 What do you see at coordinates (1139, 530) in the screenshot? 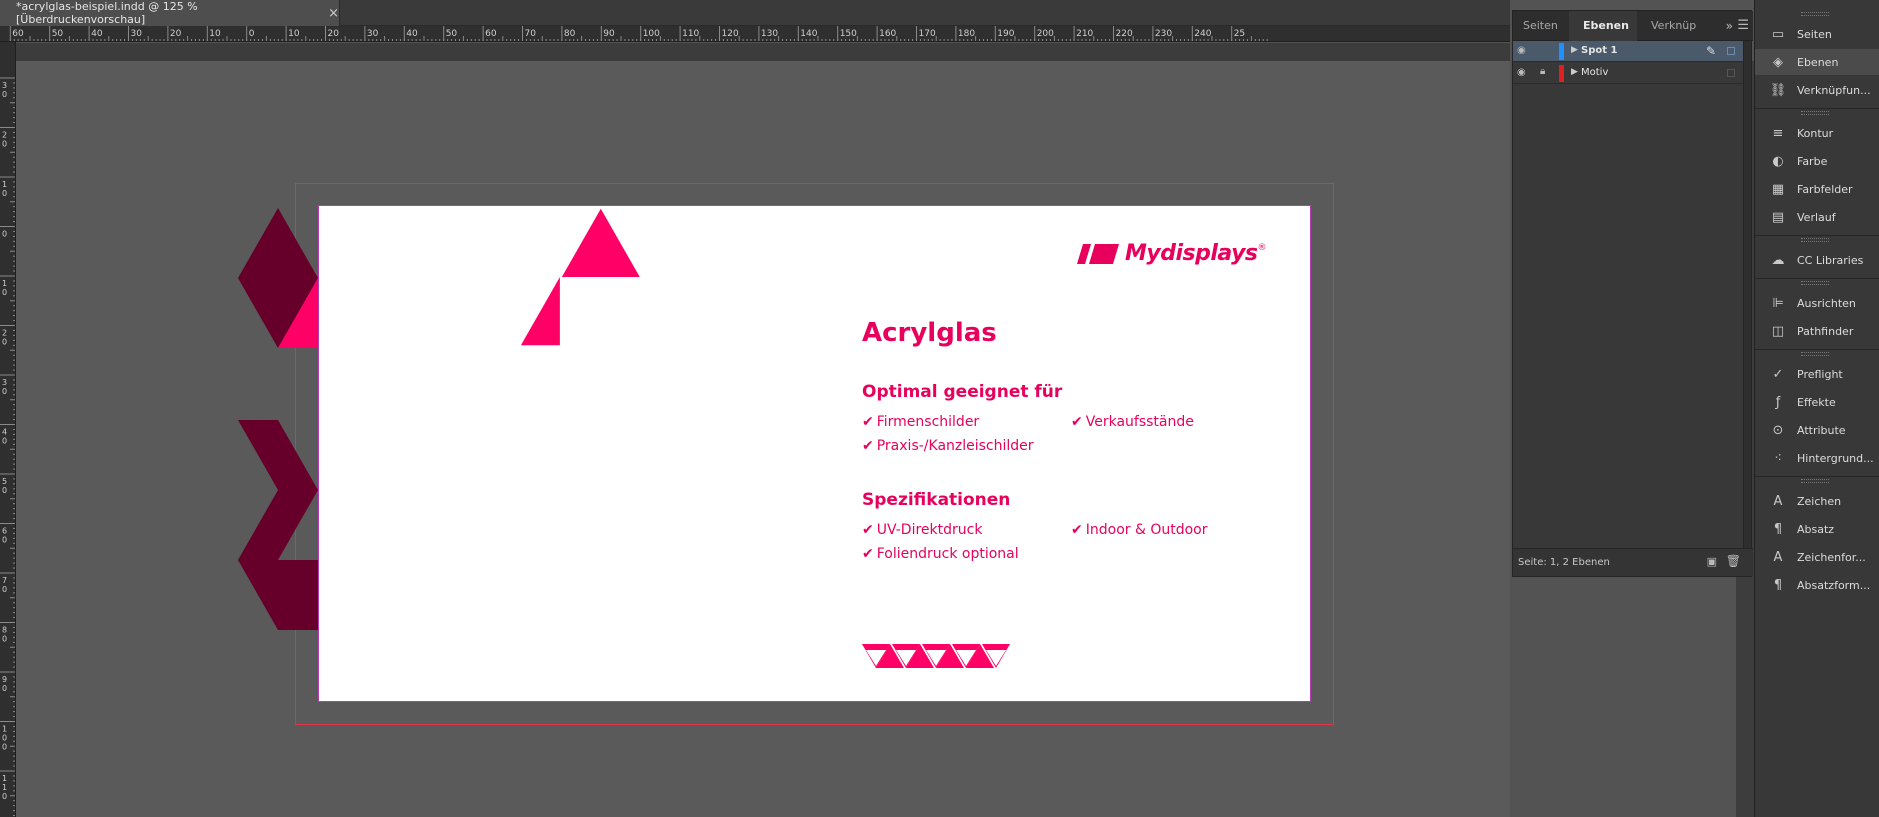
I see `bullet-item: ✔ Indoor & Outdoor` at bounding box center [1139, 530].